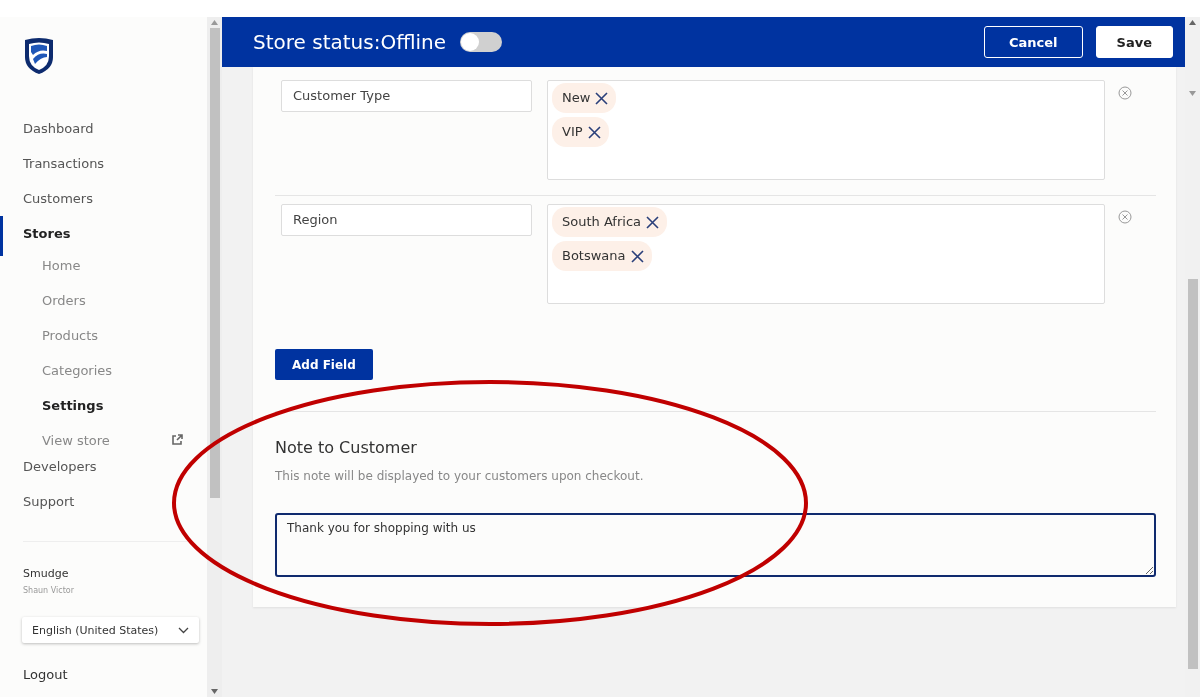  I want to click on sidebar-item: Transactions, so click(103, 171).